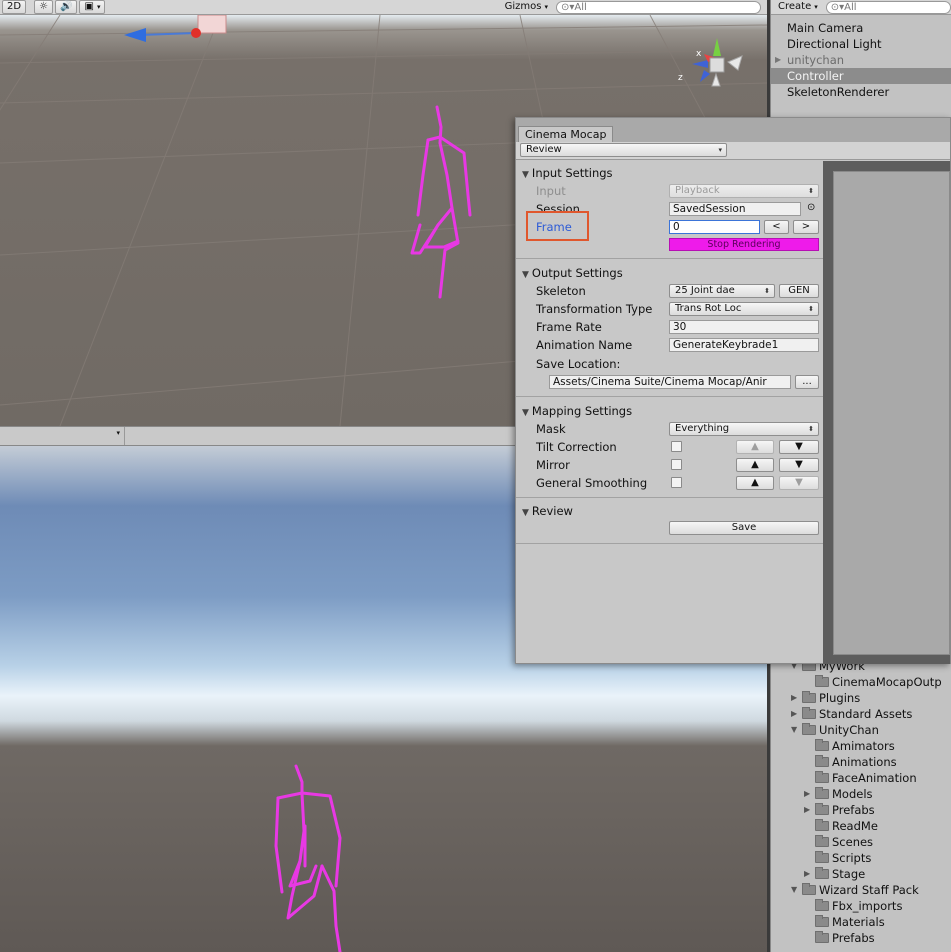 This screenshot has height=952, width=951. What do you see at coordinates (584, 345) in the screenshot?
I see `animation-name-label: Animation Name` at bounding box center [584, 345].